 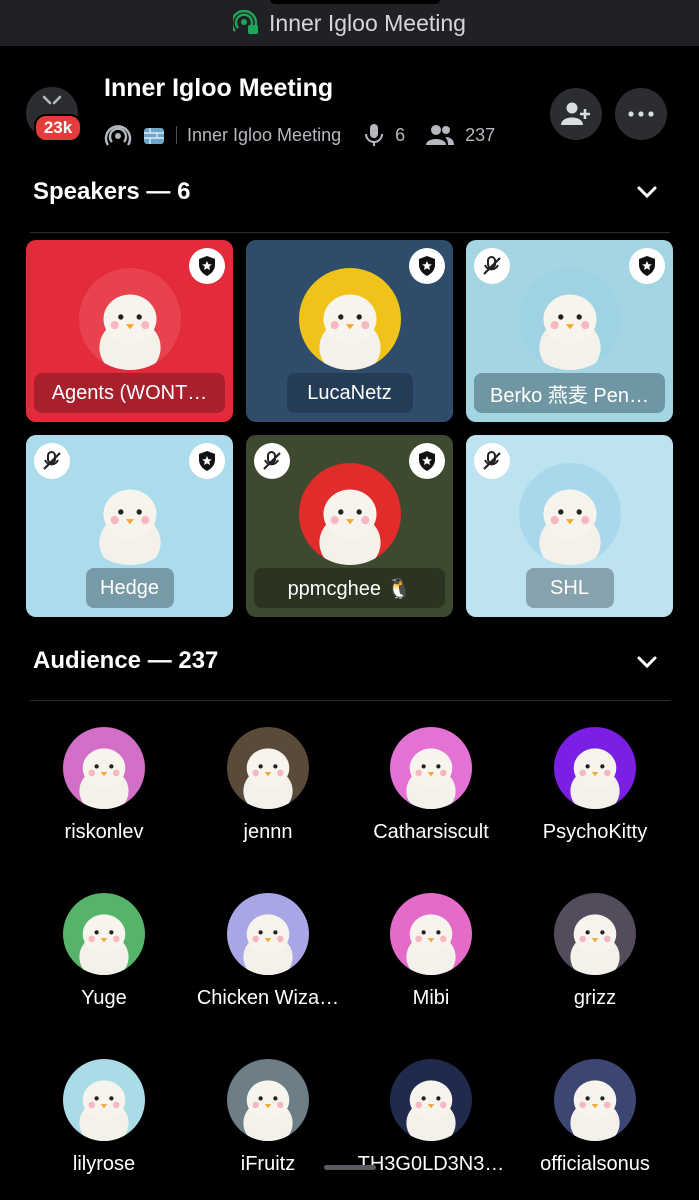 What do you see at coordinates (219, 88) in the screenshot?
I see `page-title: Inner Igloo Meeting` at bounding box center [219, 88].